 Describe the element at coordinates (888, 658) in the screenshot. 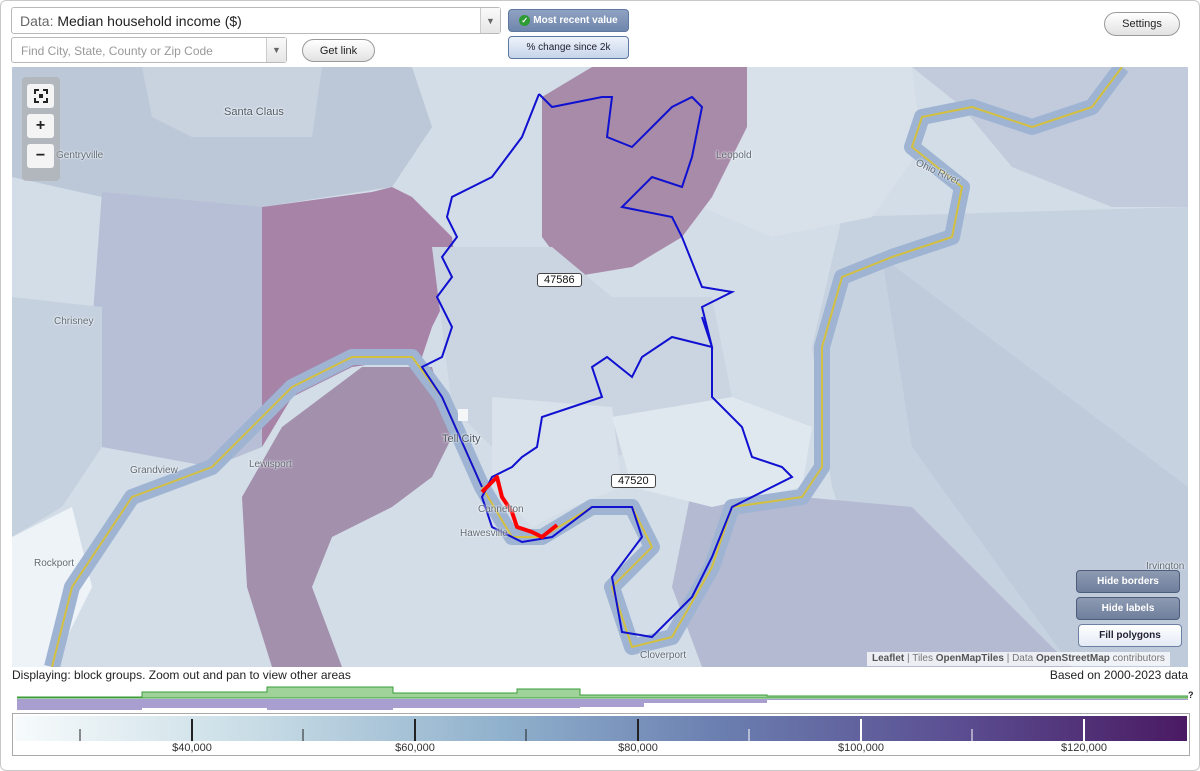

I see `leaflet-link: Leaflet` at that location.